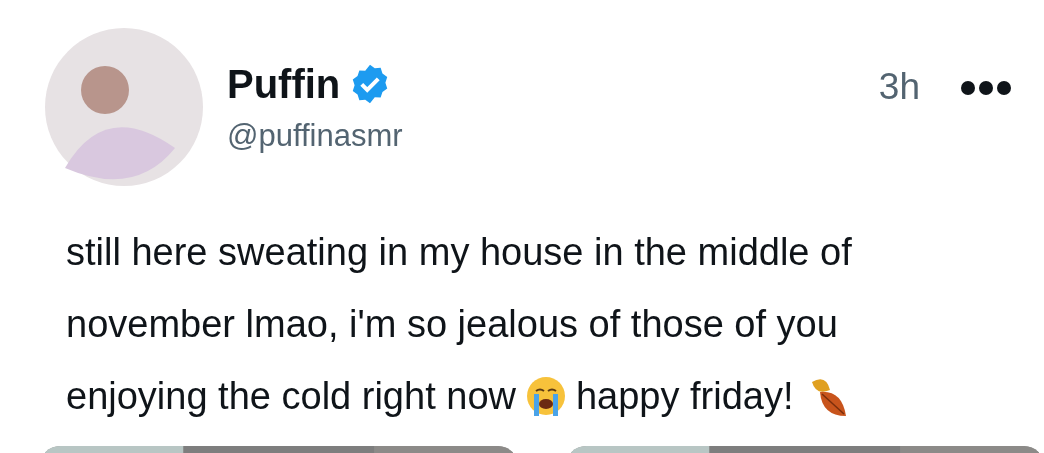  What do you see at coordinates (899, 86) in the screenshot?
I see `post-time: 3h` at bounding box center [899, 86].